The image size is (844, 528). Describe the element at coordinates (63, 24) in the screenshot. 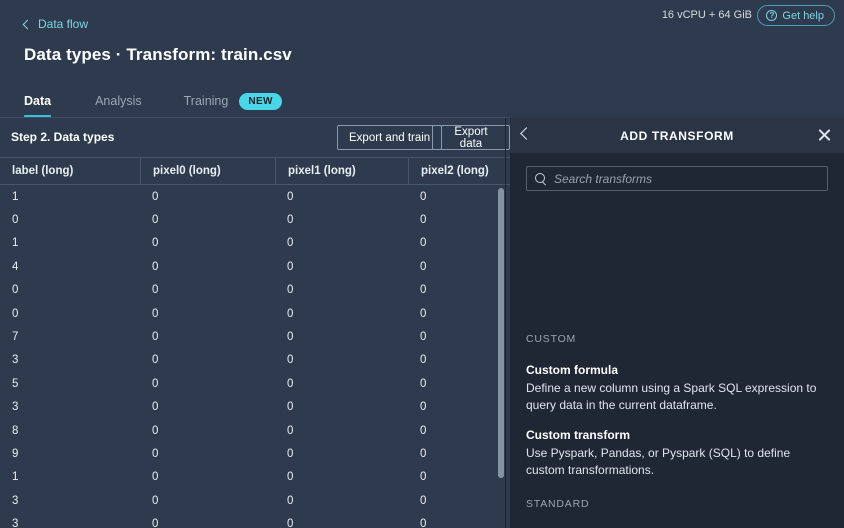

I see `back-link-label: Data flow` at that location.